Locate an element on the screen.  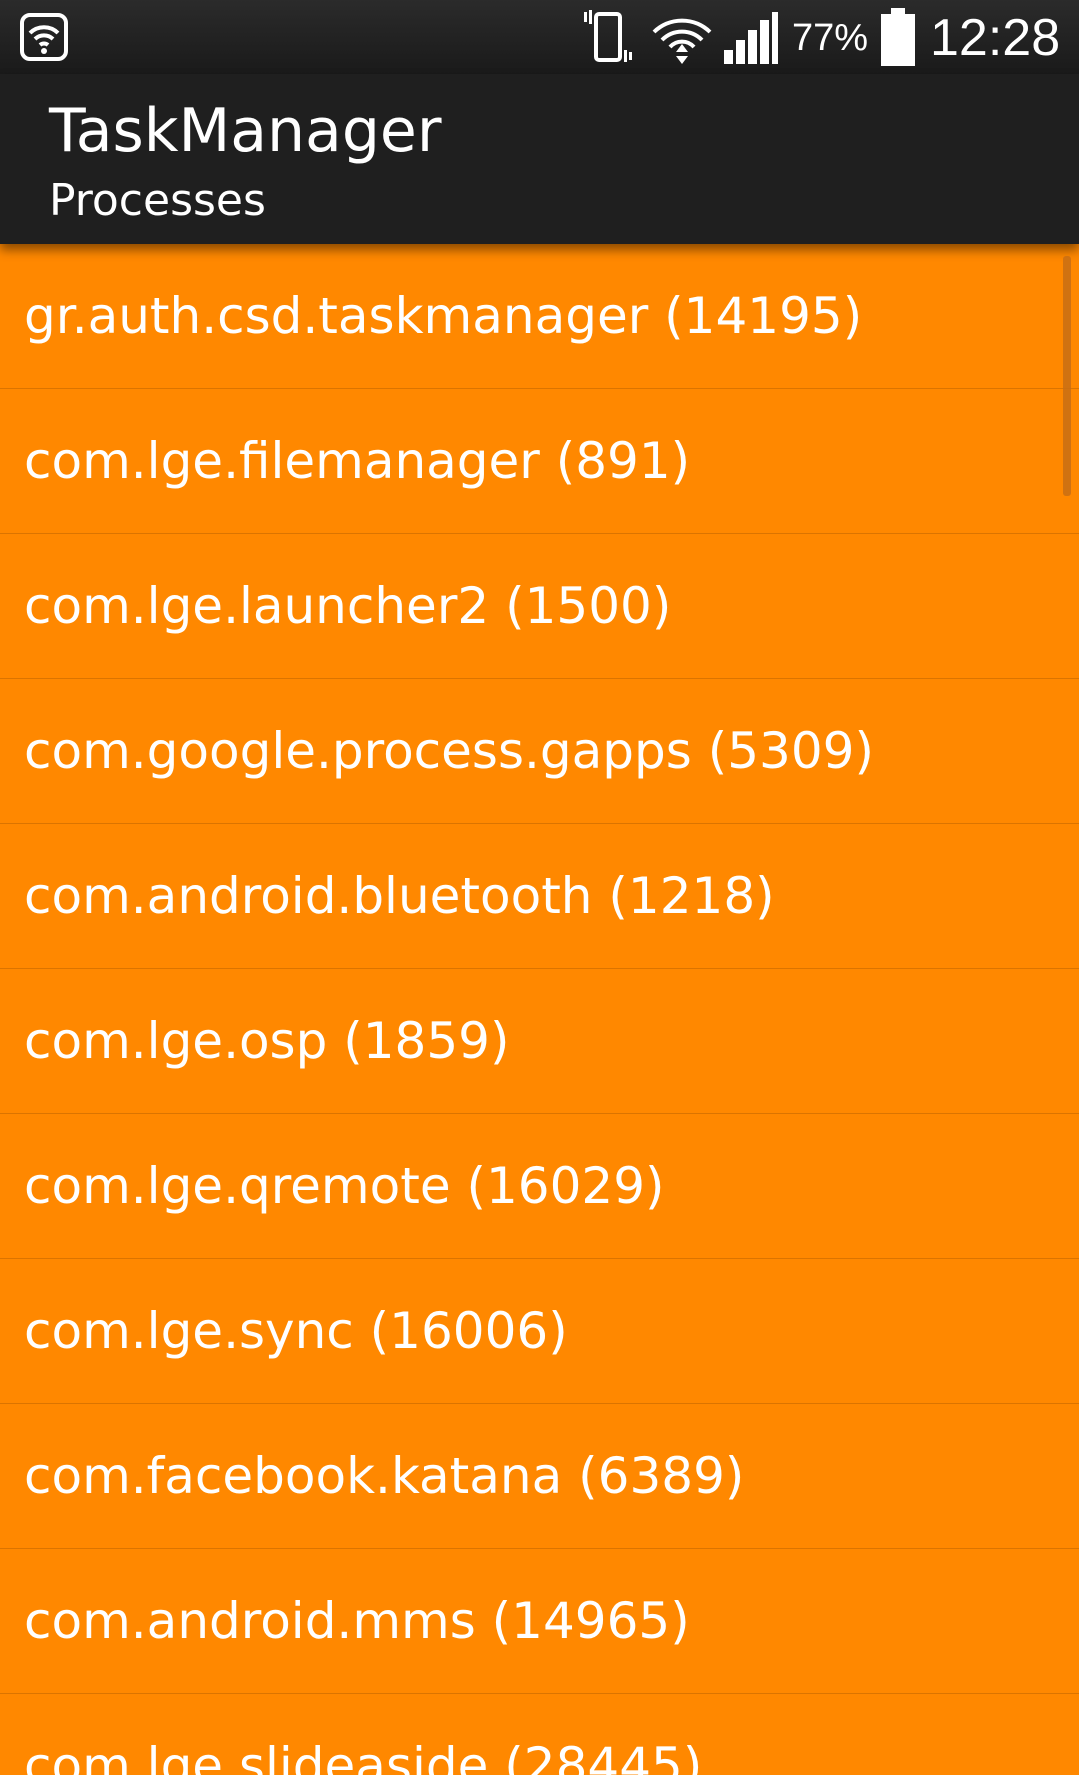
vibrate-icon is located at coordinates (608, 36).